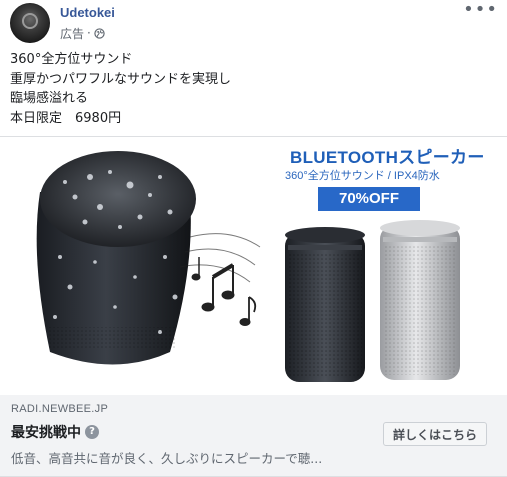  Describe the element at coordinates (255, 22) in the screenshot. I see `post-header: Udetokei 広告 · •••` at that location.